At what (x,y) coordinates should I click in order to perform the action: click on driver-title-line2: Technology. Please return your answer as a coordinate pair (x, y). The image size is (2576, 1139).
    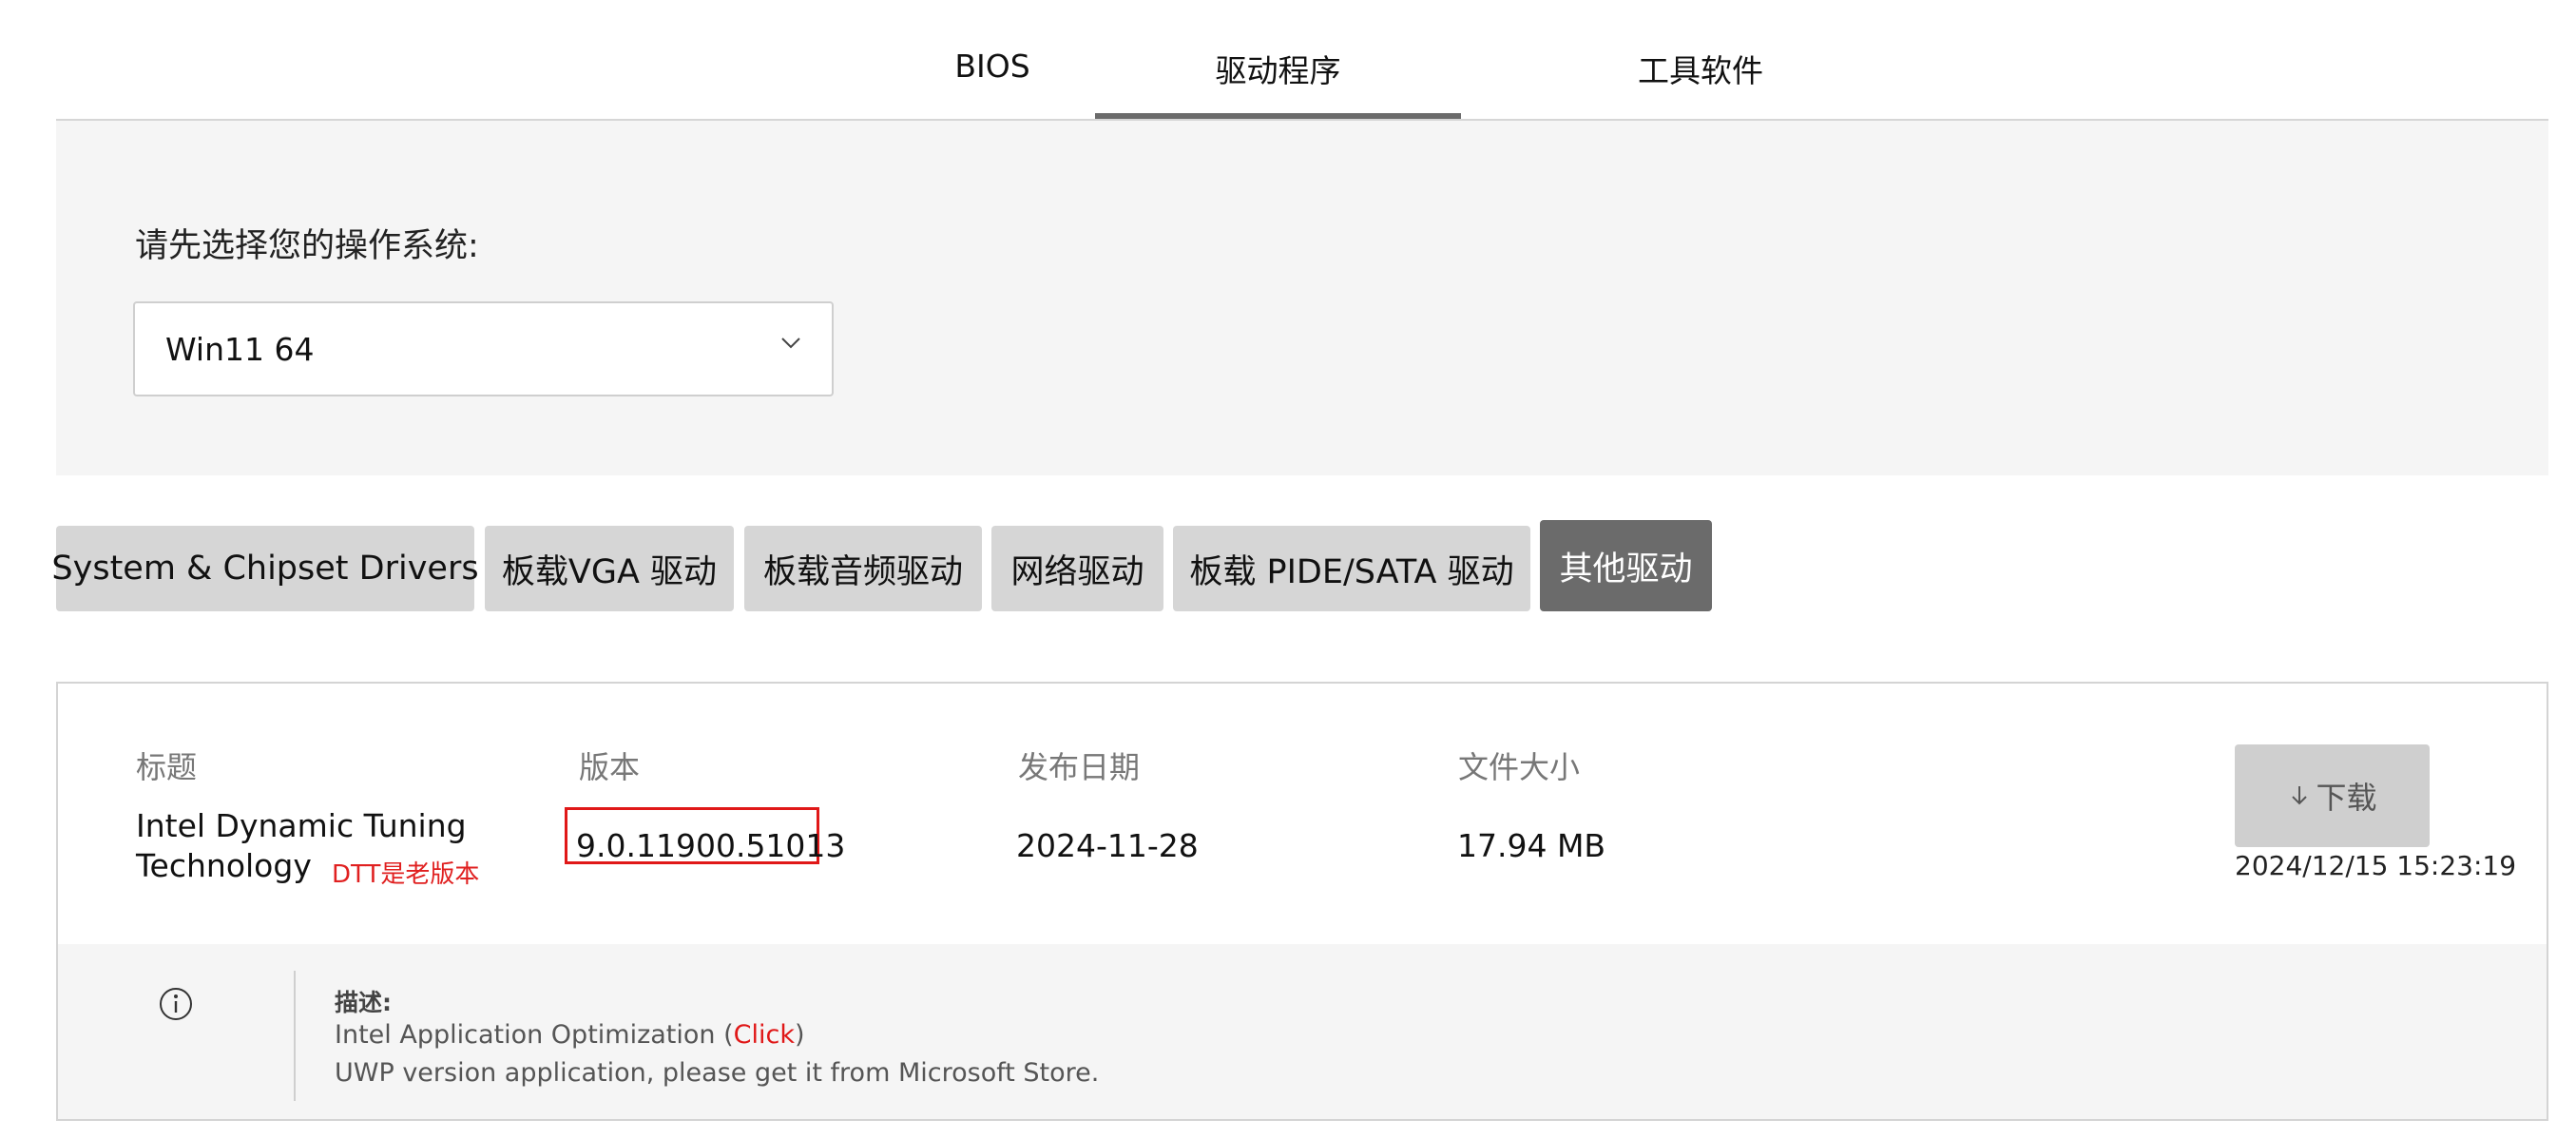
    Looking at the image, I should click on (224, 865).